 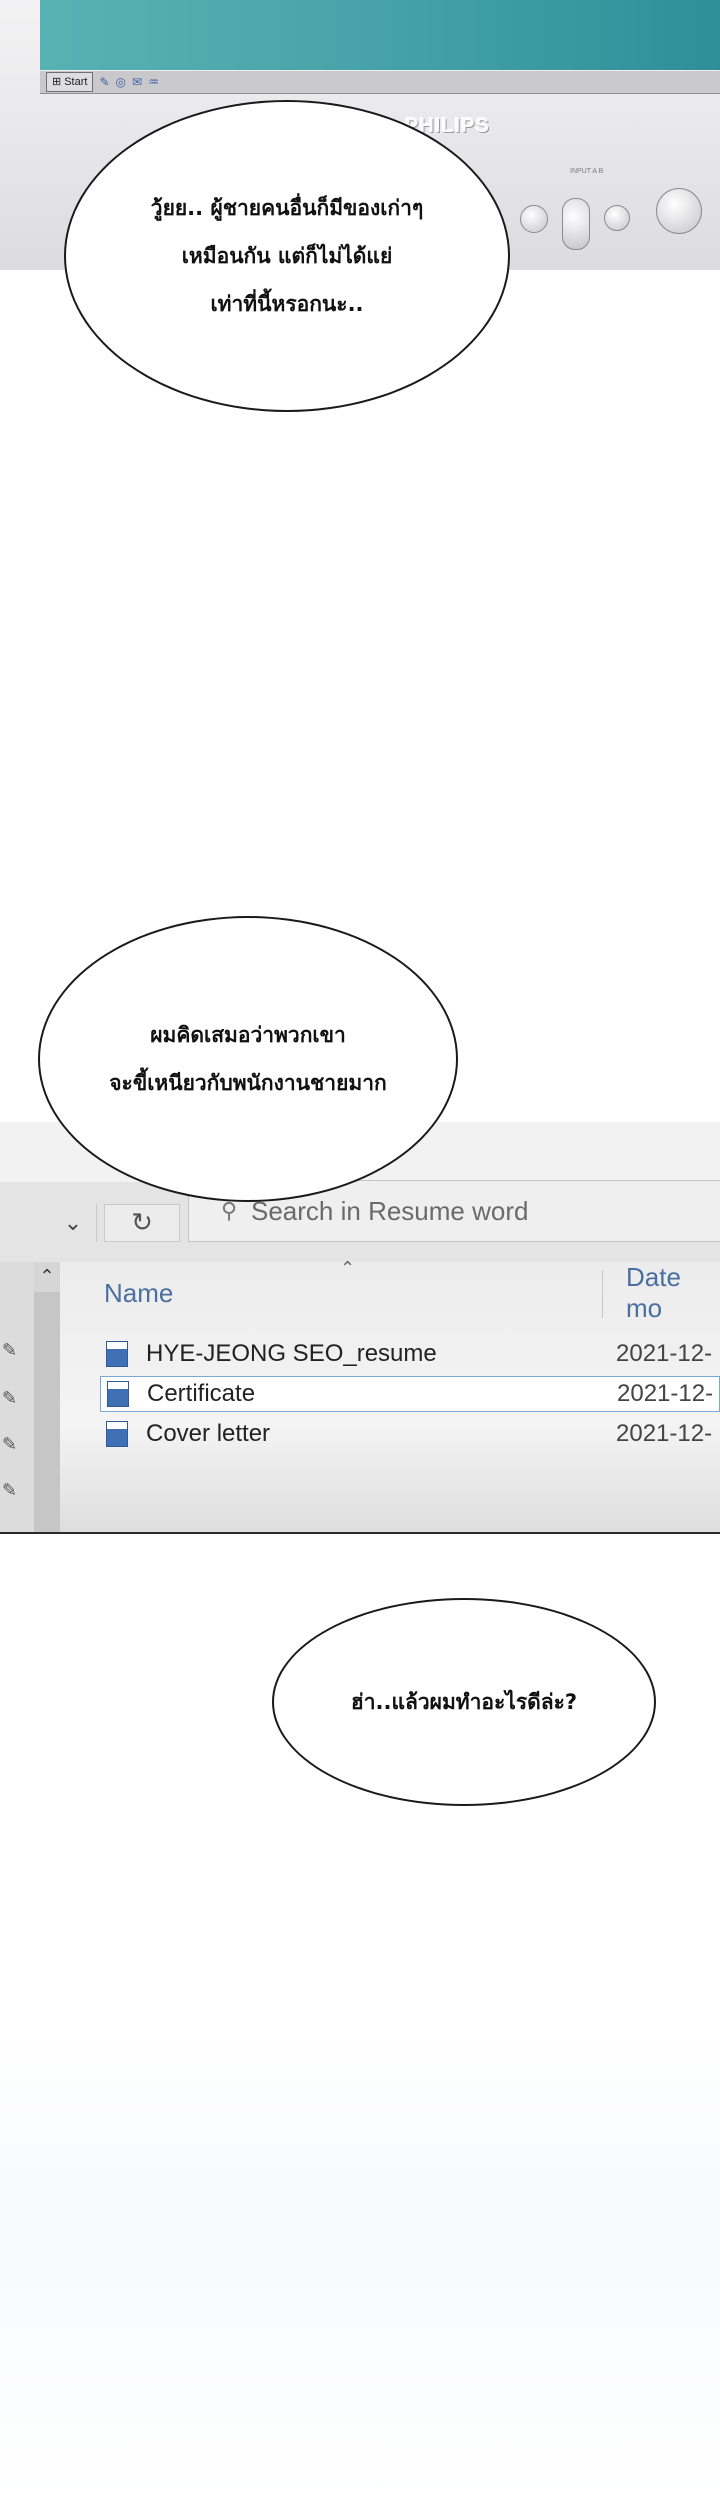 What do you see at coordinates (348, 1268) in the screenshot?
I see `sort-ascending-icon: ⌃` at bounding box center [348, 1268].